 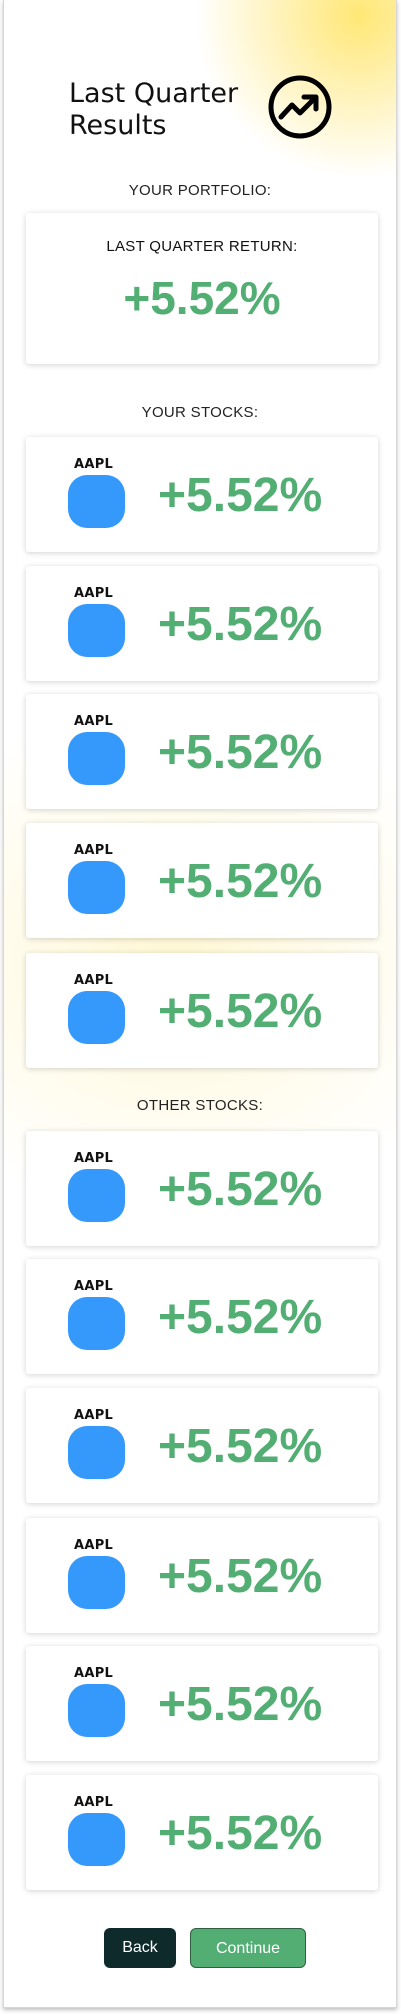 I want to click on your-stocks-section-label: YOUR STOCKS:, so click(x=200, y=412).